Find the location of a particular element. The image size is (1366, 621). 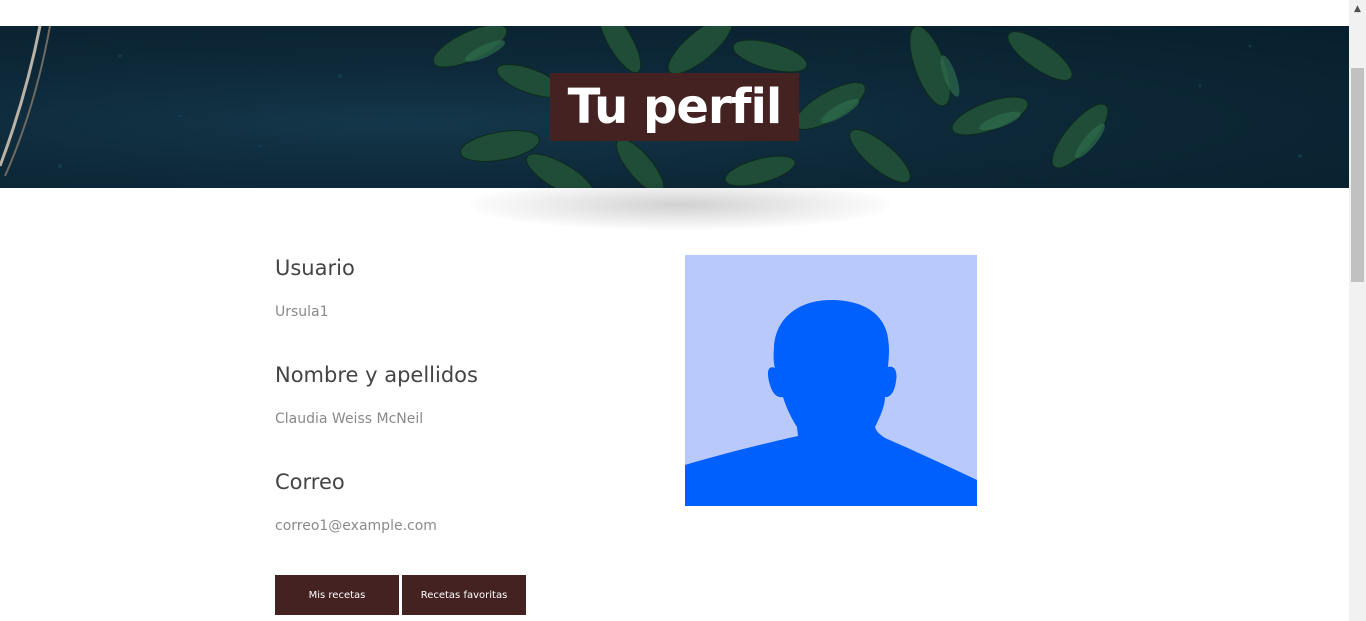

favorite-recipes-button: Recetas favoritas is located at coordinates (464, 595).